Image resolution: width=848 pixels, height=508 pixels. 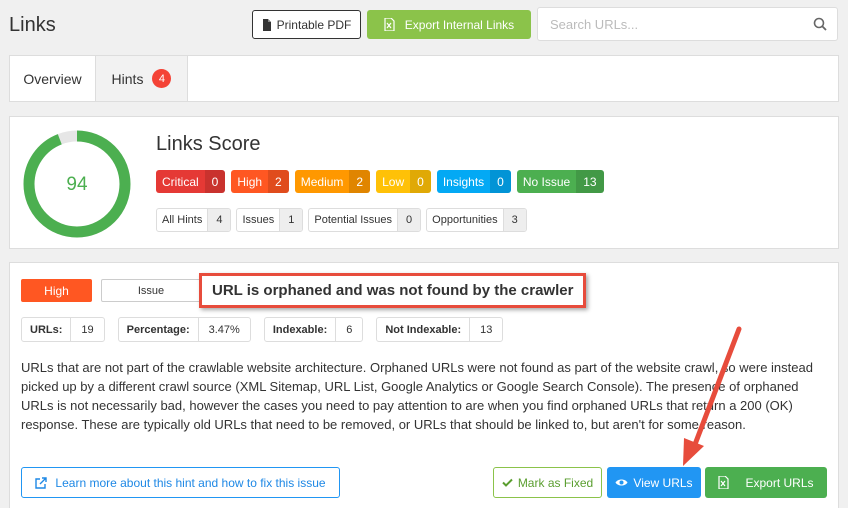 What do you see at coordinates (546, 181) in the screenshot?
I see `severity-label: No Issue` at bounding box center [546, 181].